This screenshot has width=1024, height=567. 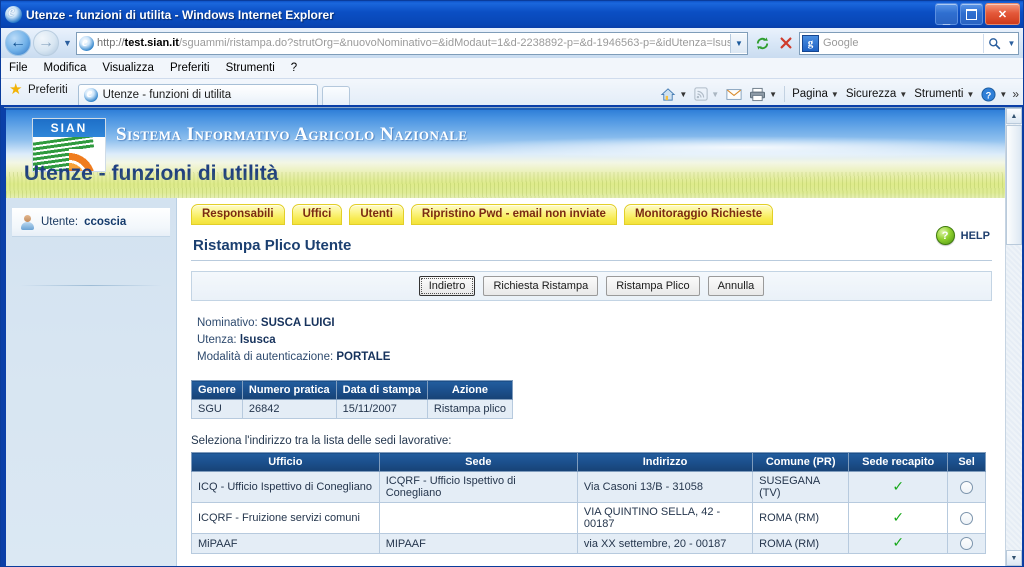 I want to click on menu-item-strumenti: Strumenti, so click(x=250, y=68).